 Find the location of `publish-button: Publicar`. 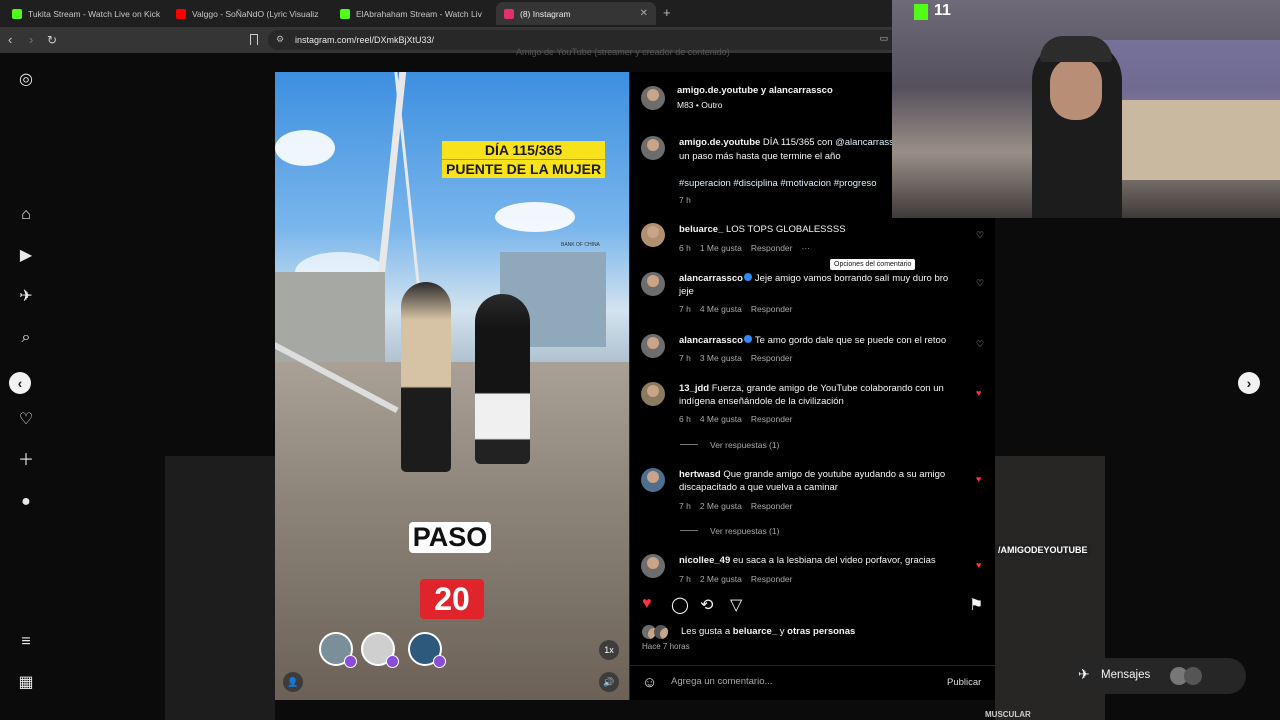

publish-button: Publicar is located at coordinates (964, 682).